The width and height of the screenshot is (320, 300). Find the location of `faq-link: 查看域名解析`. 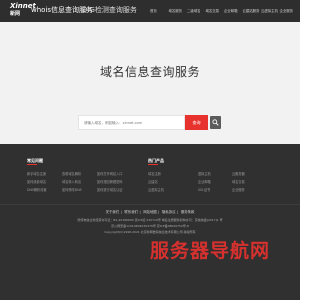

faq-link: 查看域名解析 is located at coordinates (71, 173).